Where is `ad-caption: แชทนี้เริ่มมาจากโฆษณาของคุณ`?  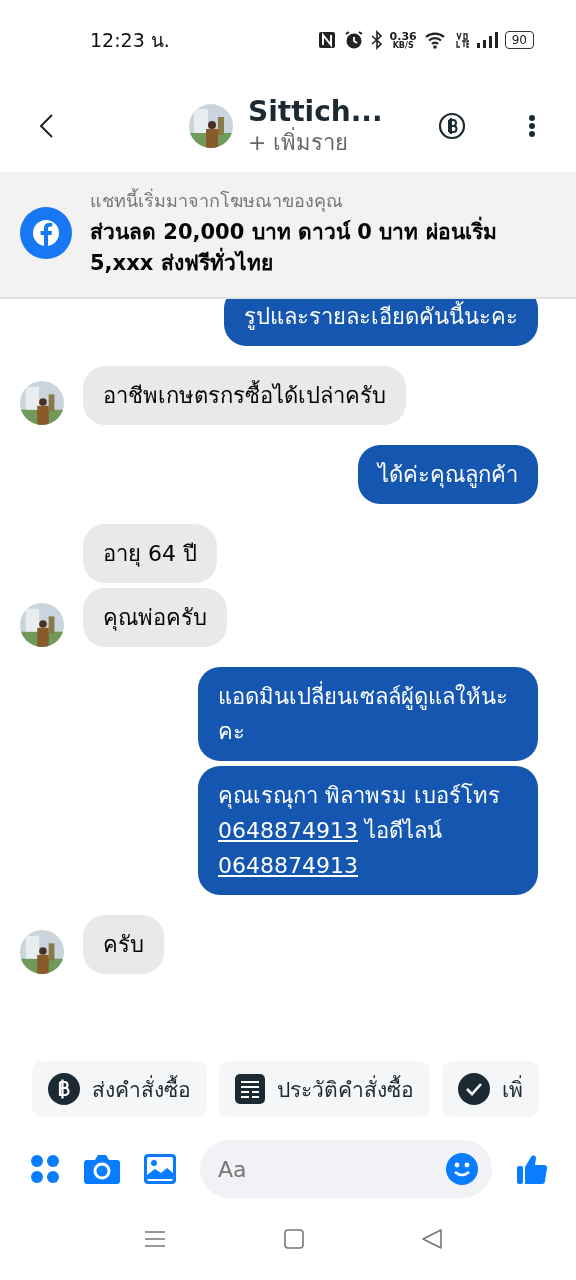
ad-caption: แชทนี้เริ่มมาจากโฆษณาของคุณ is located at coordinates (216, 200).